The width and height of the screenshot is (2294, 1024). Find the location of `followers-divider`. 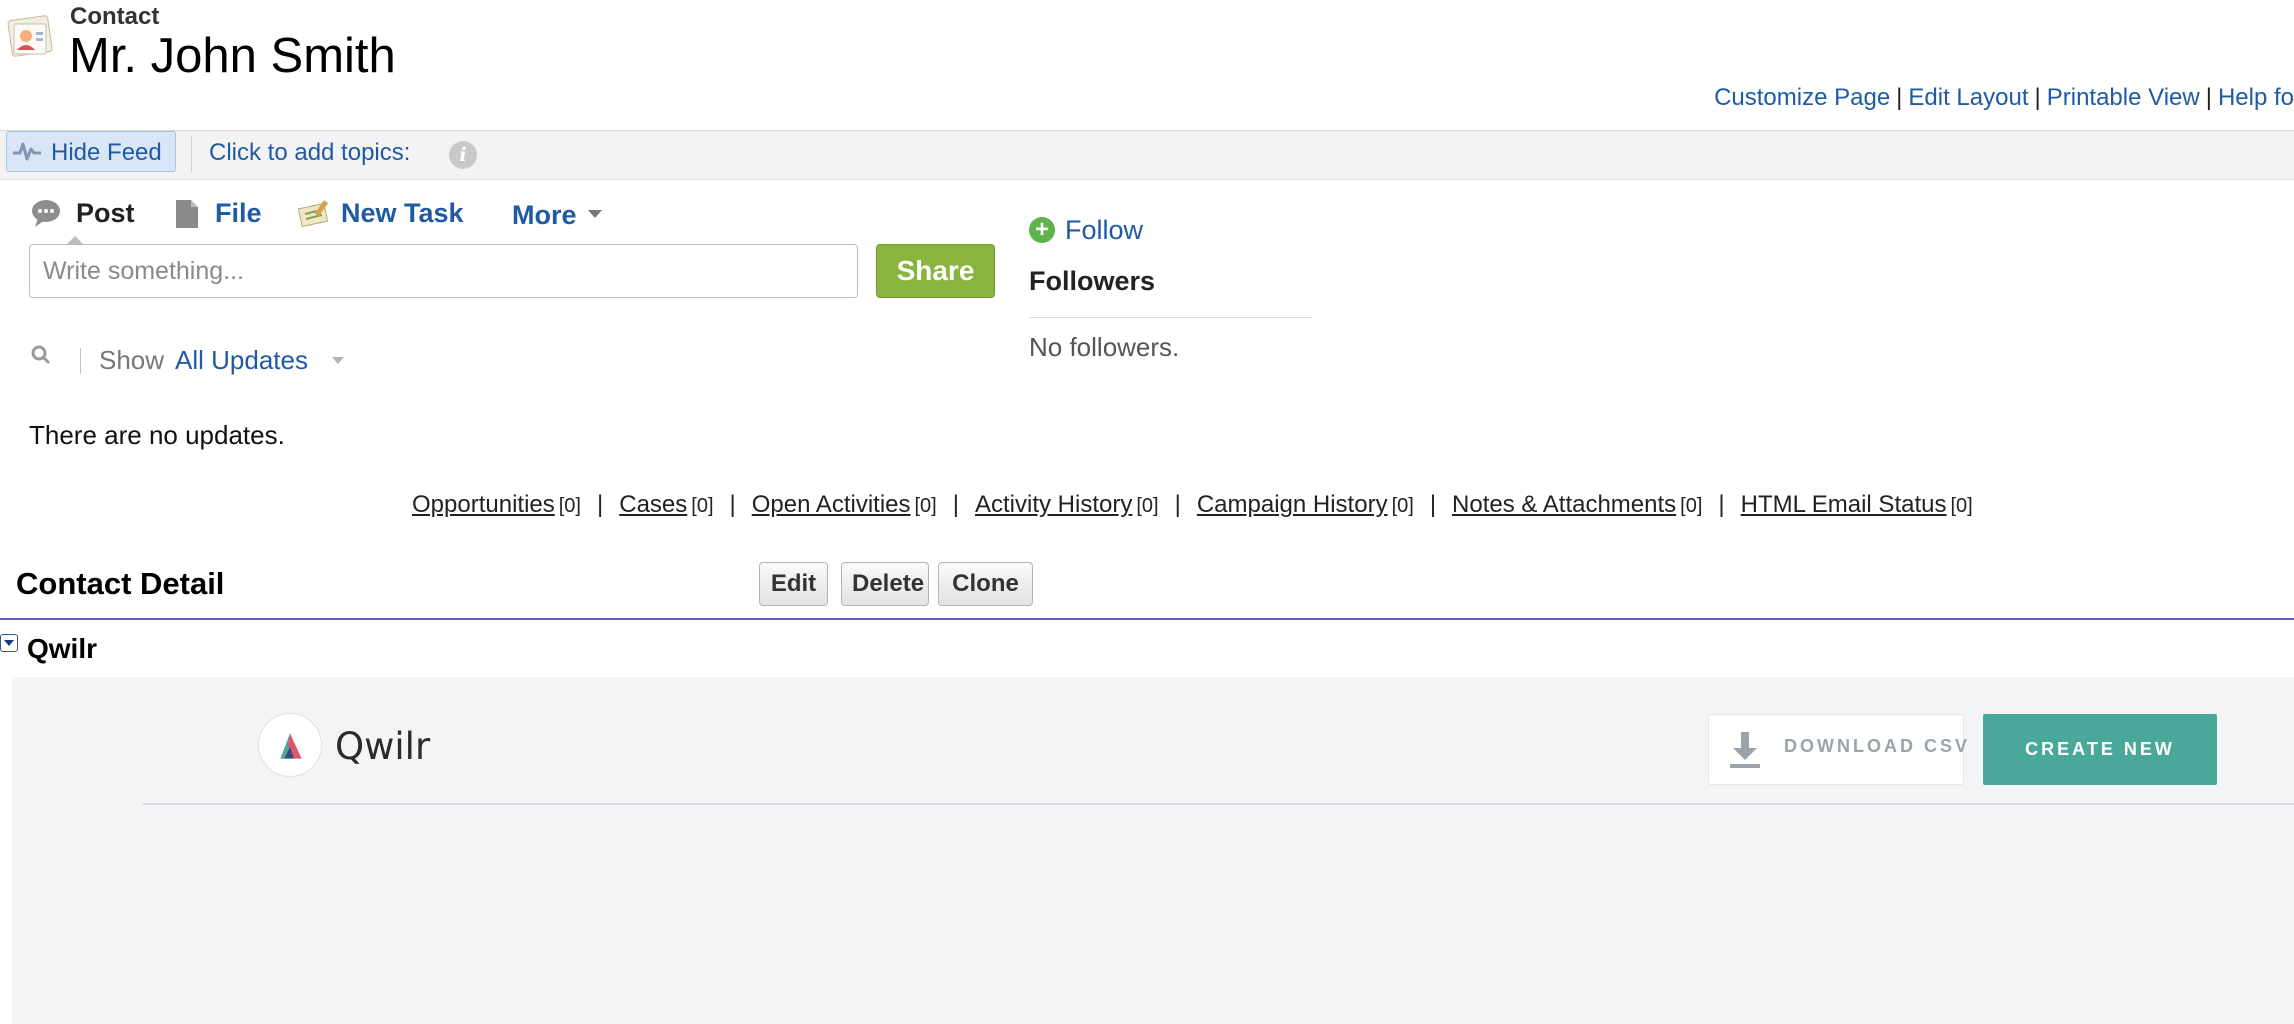

followers-divider is located at coordinates (1170, 317).